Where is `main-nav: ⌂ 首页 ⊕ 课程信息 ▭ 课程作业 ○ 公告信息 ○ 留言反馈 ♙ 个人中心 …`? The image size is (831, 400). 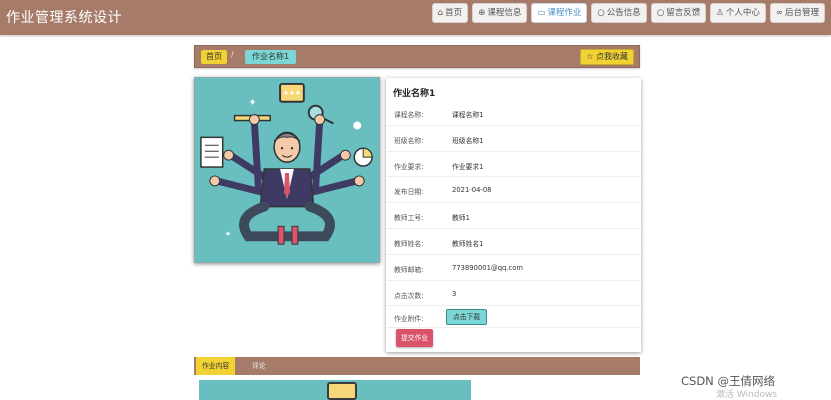
main-nav: ⌂ 首页 ⊕ 课程信息 ▭ 课程作业 ○ 公告信息 ○ 留言反馈 ♙ 个人中心 … is located at coordinates (628, 13).